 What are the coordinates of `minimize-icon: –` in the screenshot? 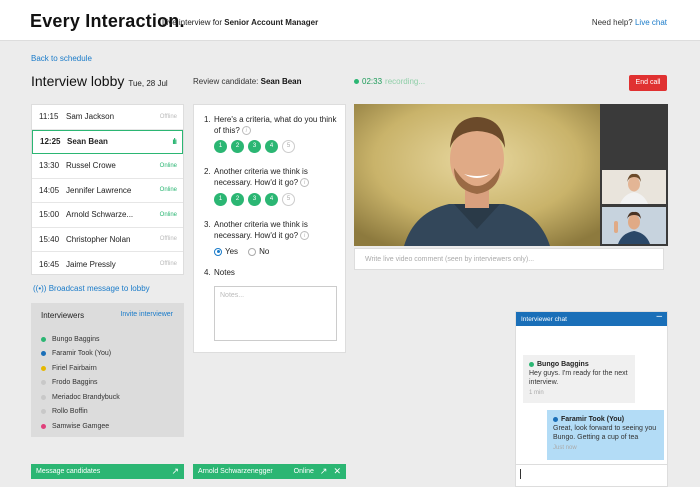 It's located at (659, 316).